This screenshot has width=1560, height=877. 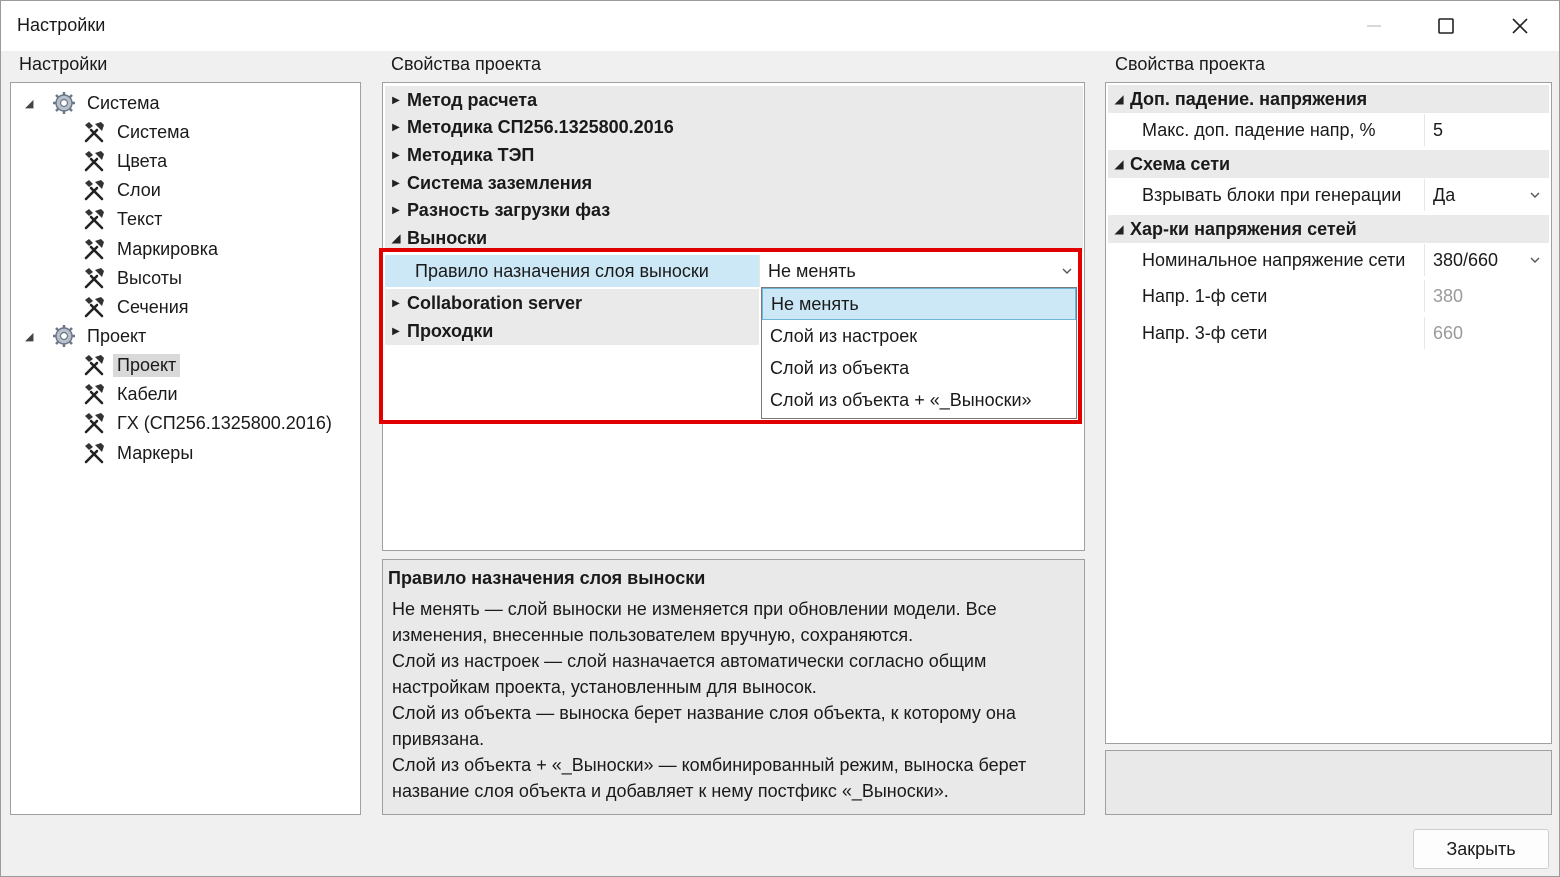 What do you see at coordinates (168, 248) in the screenshot?
I see `tree-item-label: Маркировка` at bounding box center [168, 248].